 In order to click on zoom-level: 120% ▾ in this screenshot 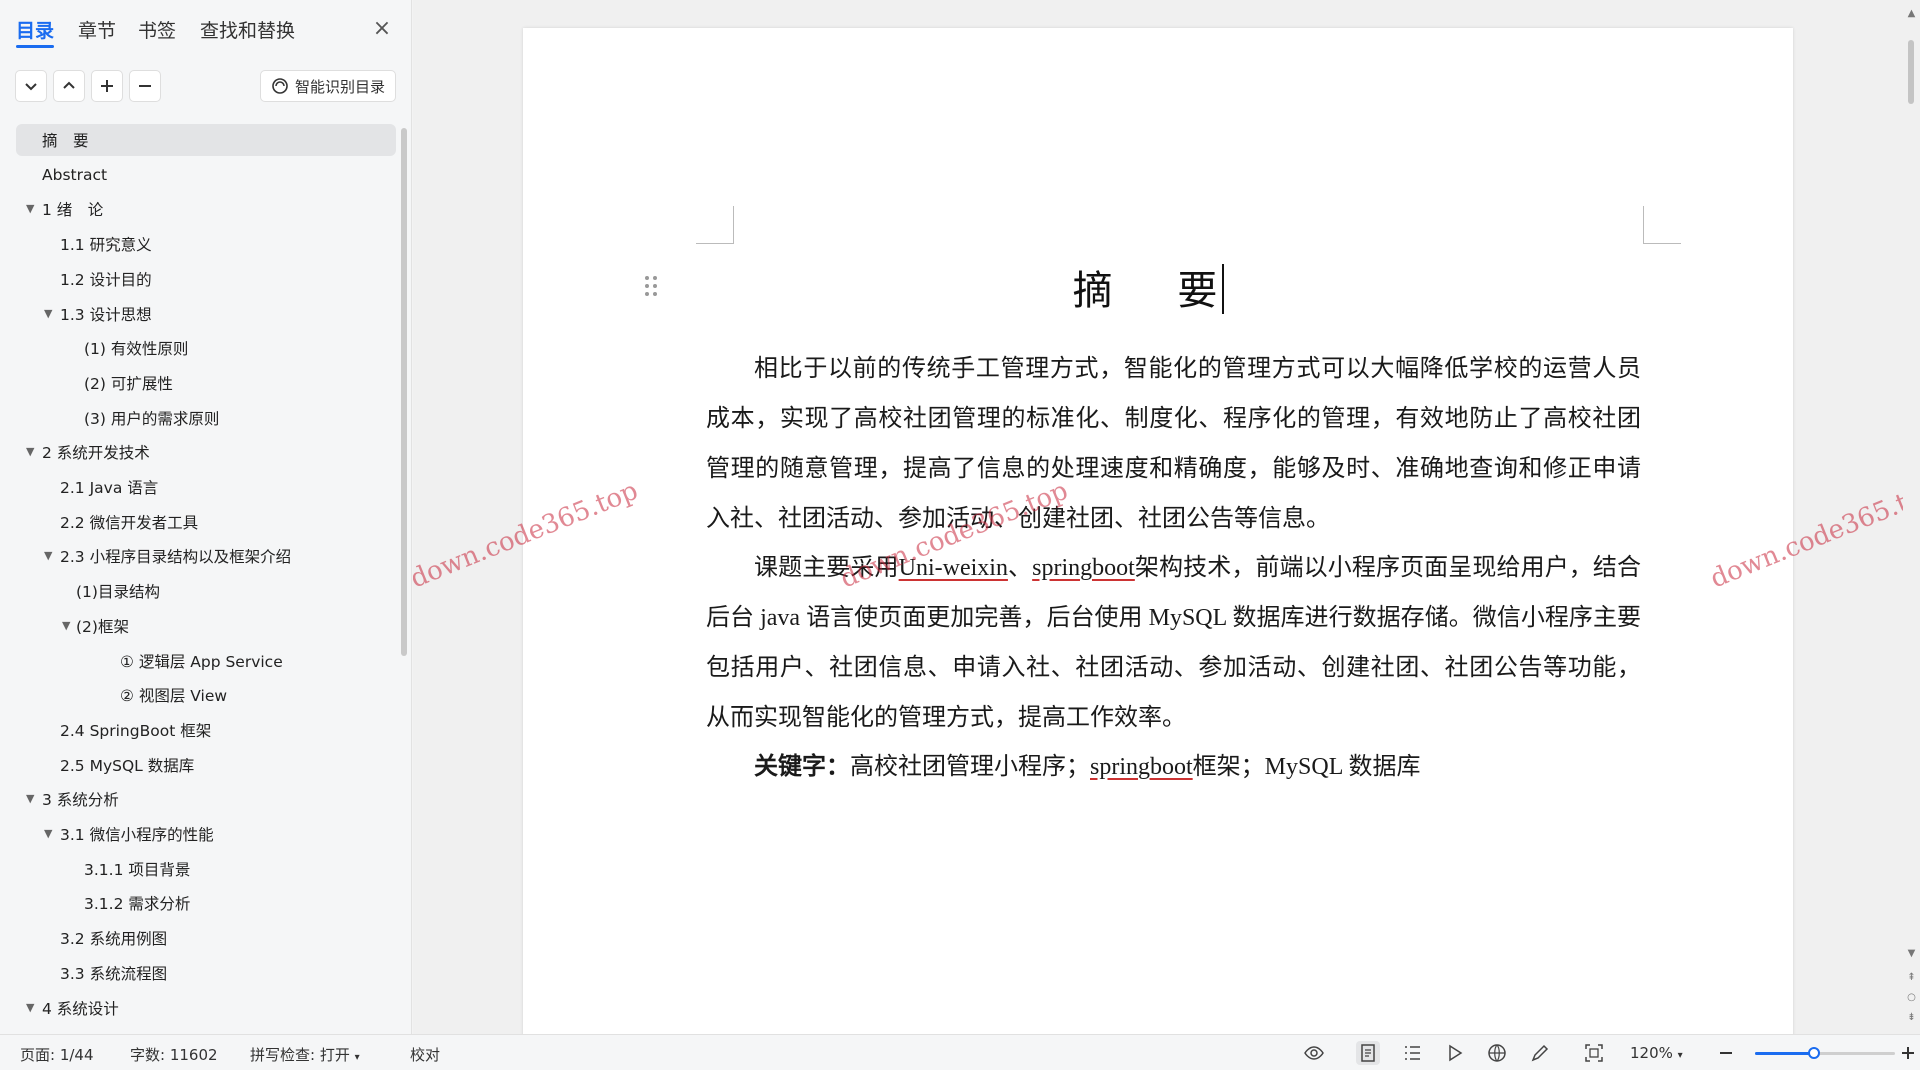, I will do `click(1656, 1053)`.